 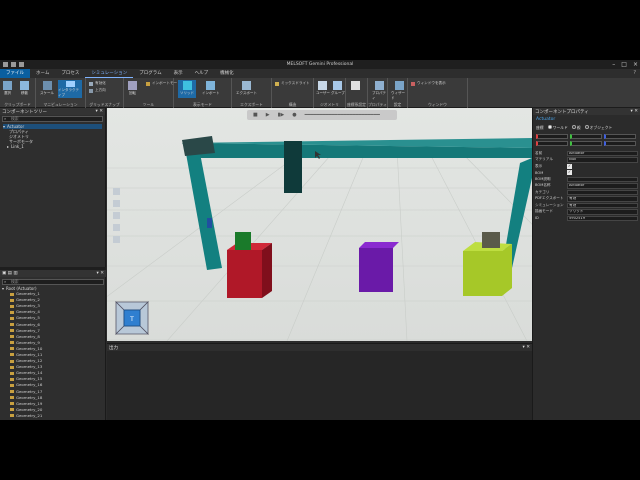 I want to click on menu-simulation: シミュレーション, so click(x=109, y=73).